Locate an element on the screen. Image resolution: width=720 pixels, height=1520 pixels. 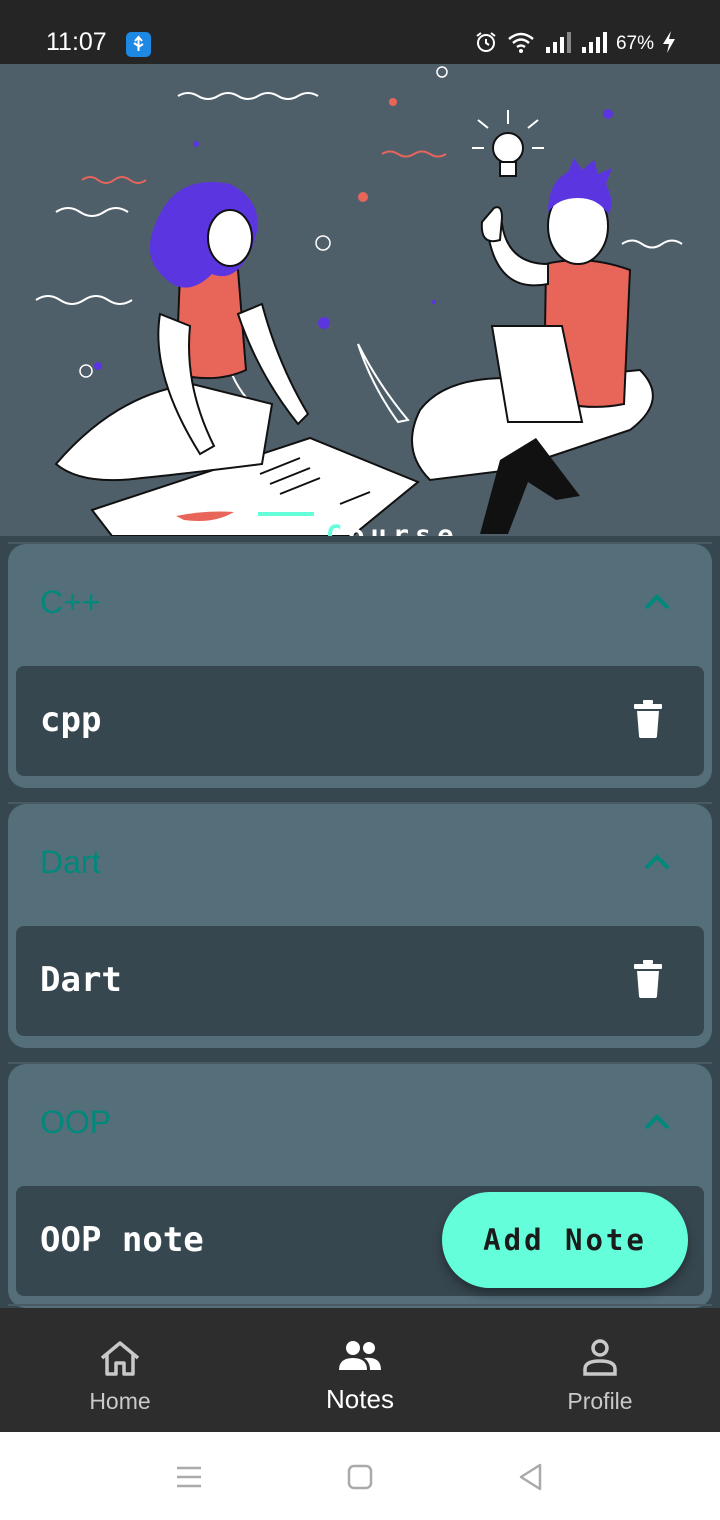
bottom-navigation: Home Notes Profile is located at coordinates (360, 1370).